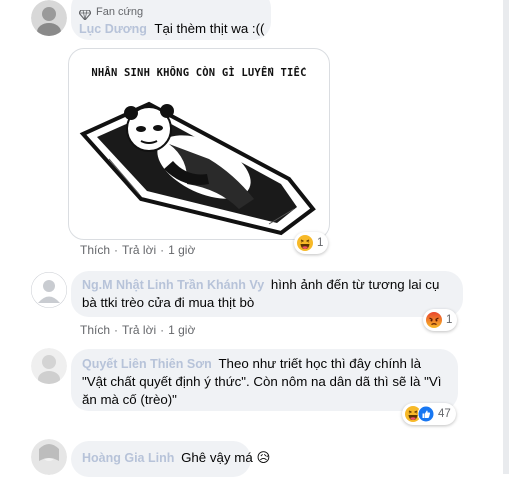  What do you see at coordinates (197, 168) in the screenshot?
I see `panda-coffin-drawing` at bounding box center [197, 168].